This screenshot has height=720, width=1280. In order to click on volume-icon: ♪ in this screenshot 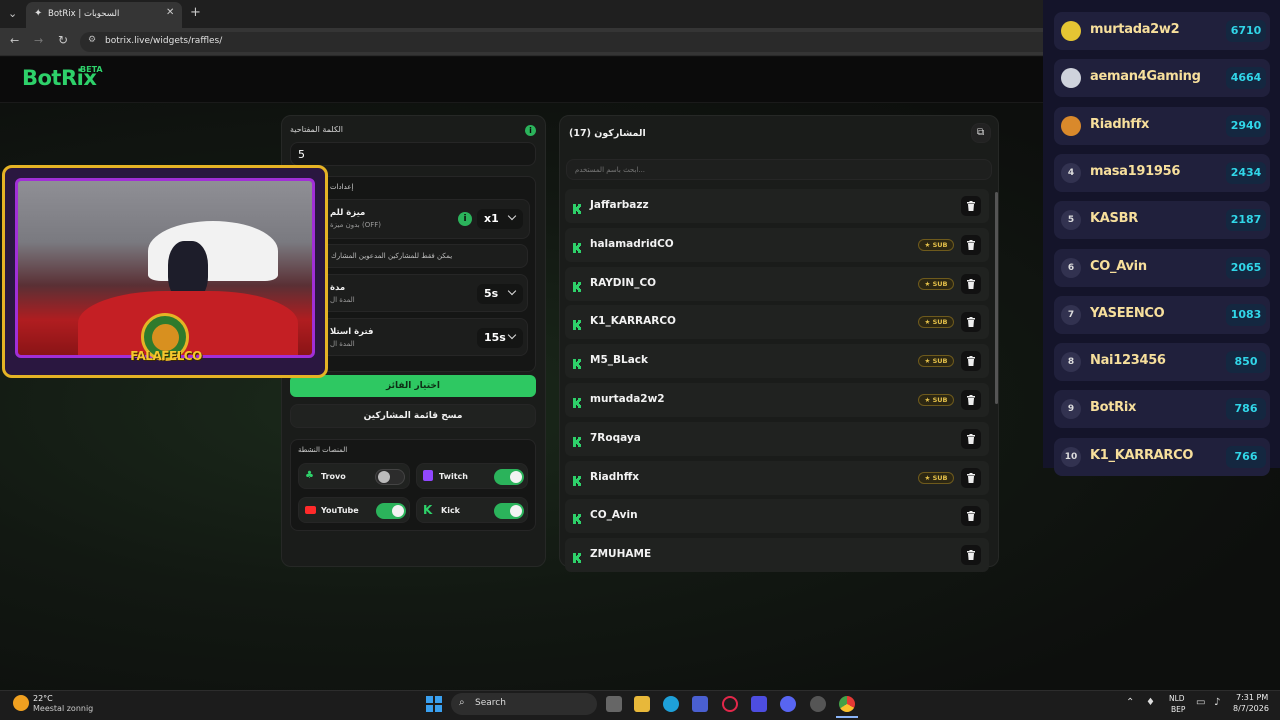, I will do `click(1217, 702)`.